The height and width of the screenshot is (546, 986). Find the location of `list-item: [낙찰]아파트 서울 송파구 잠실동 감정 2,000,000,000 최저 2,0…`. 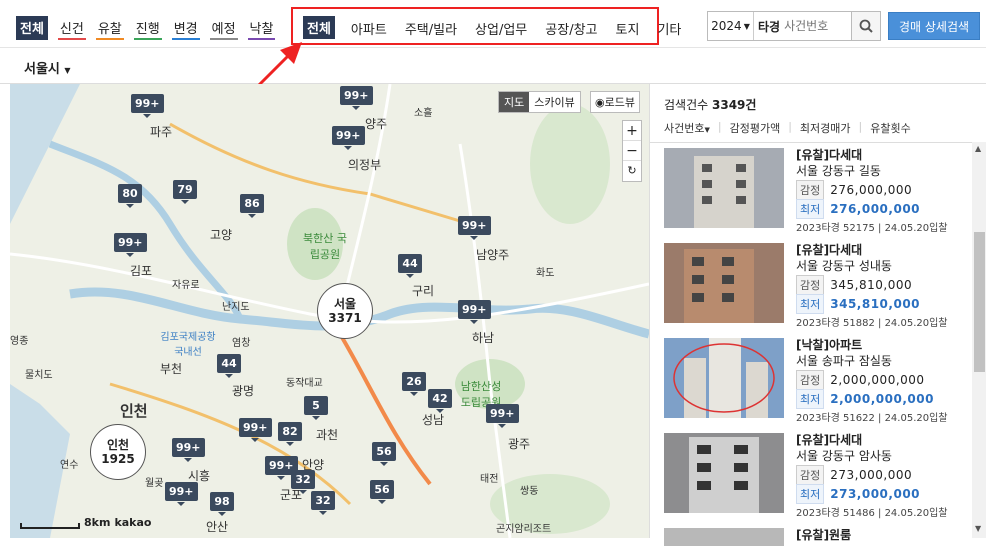

list-item: [낙찰]아파트 서울 송파구 잠실동 감정 2,000,000,000 최저 2,0… is located at coordinates (817, 383).